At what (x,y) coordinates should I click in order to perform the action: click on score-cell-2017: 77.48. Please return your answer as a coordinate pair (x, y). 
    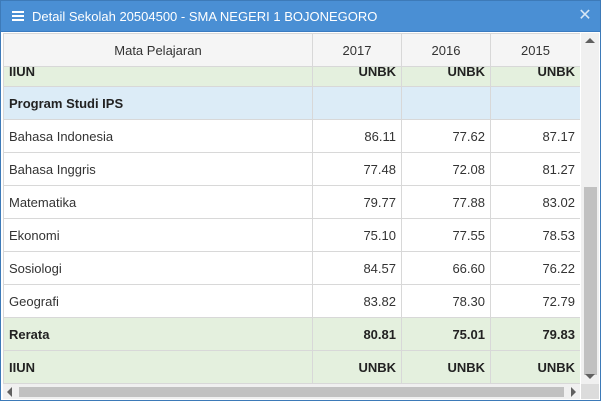
    Looking at the image, I should click on (357, 169).